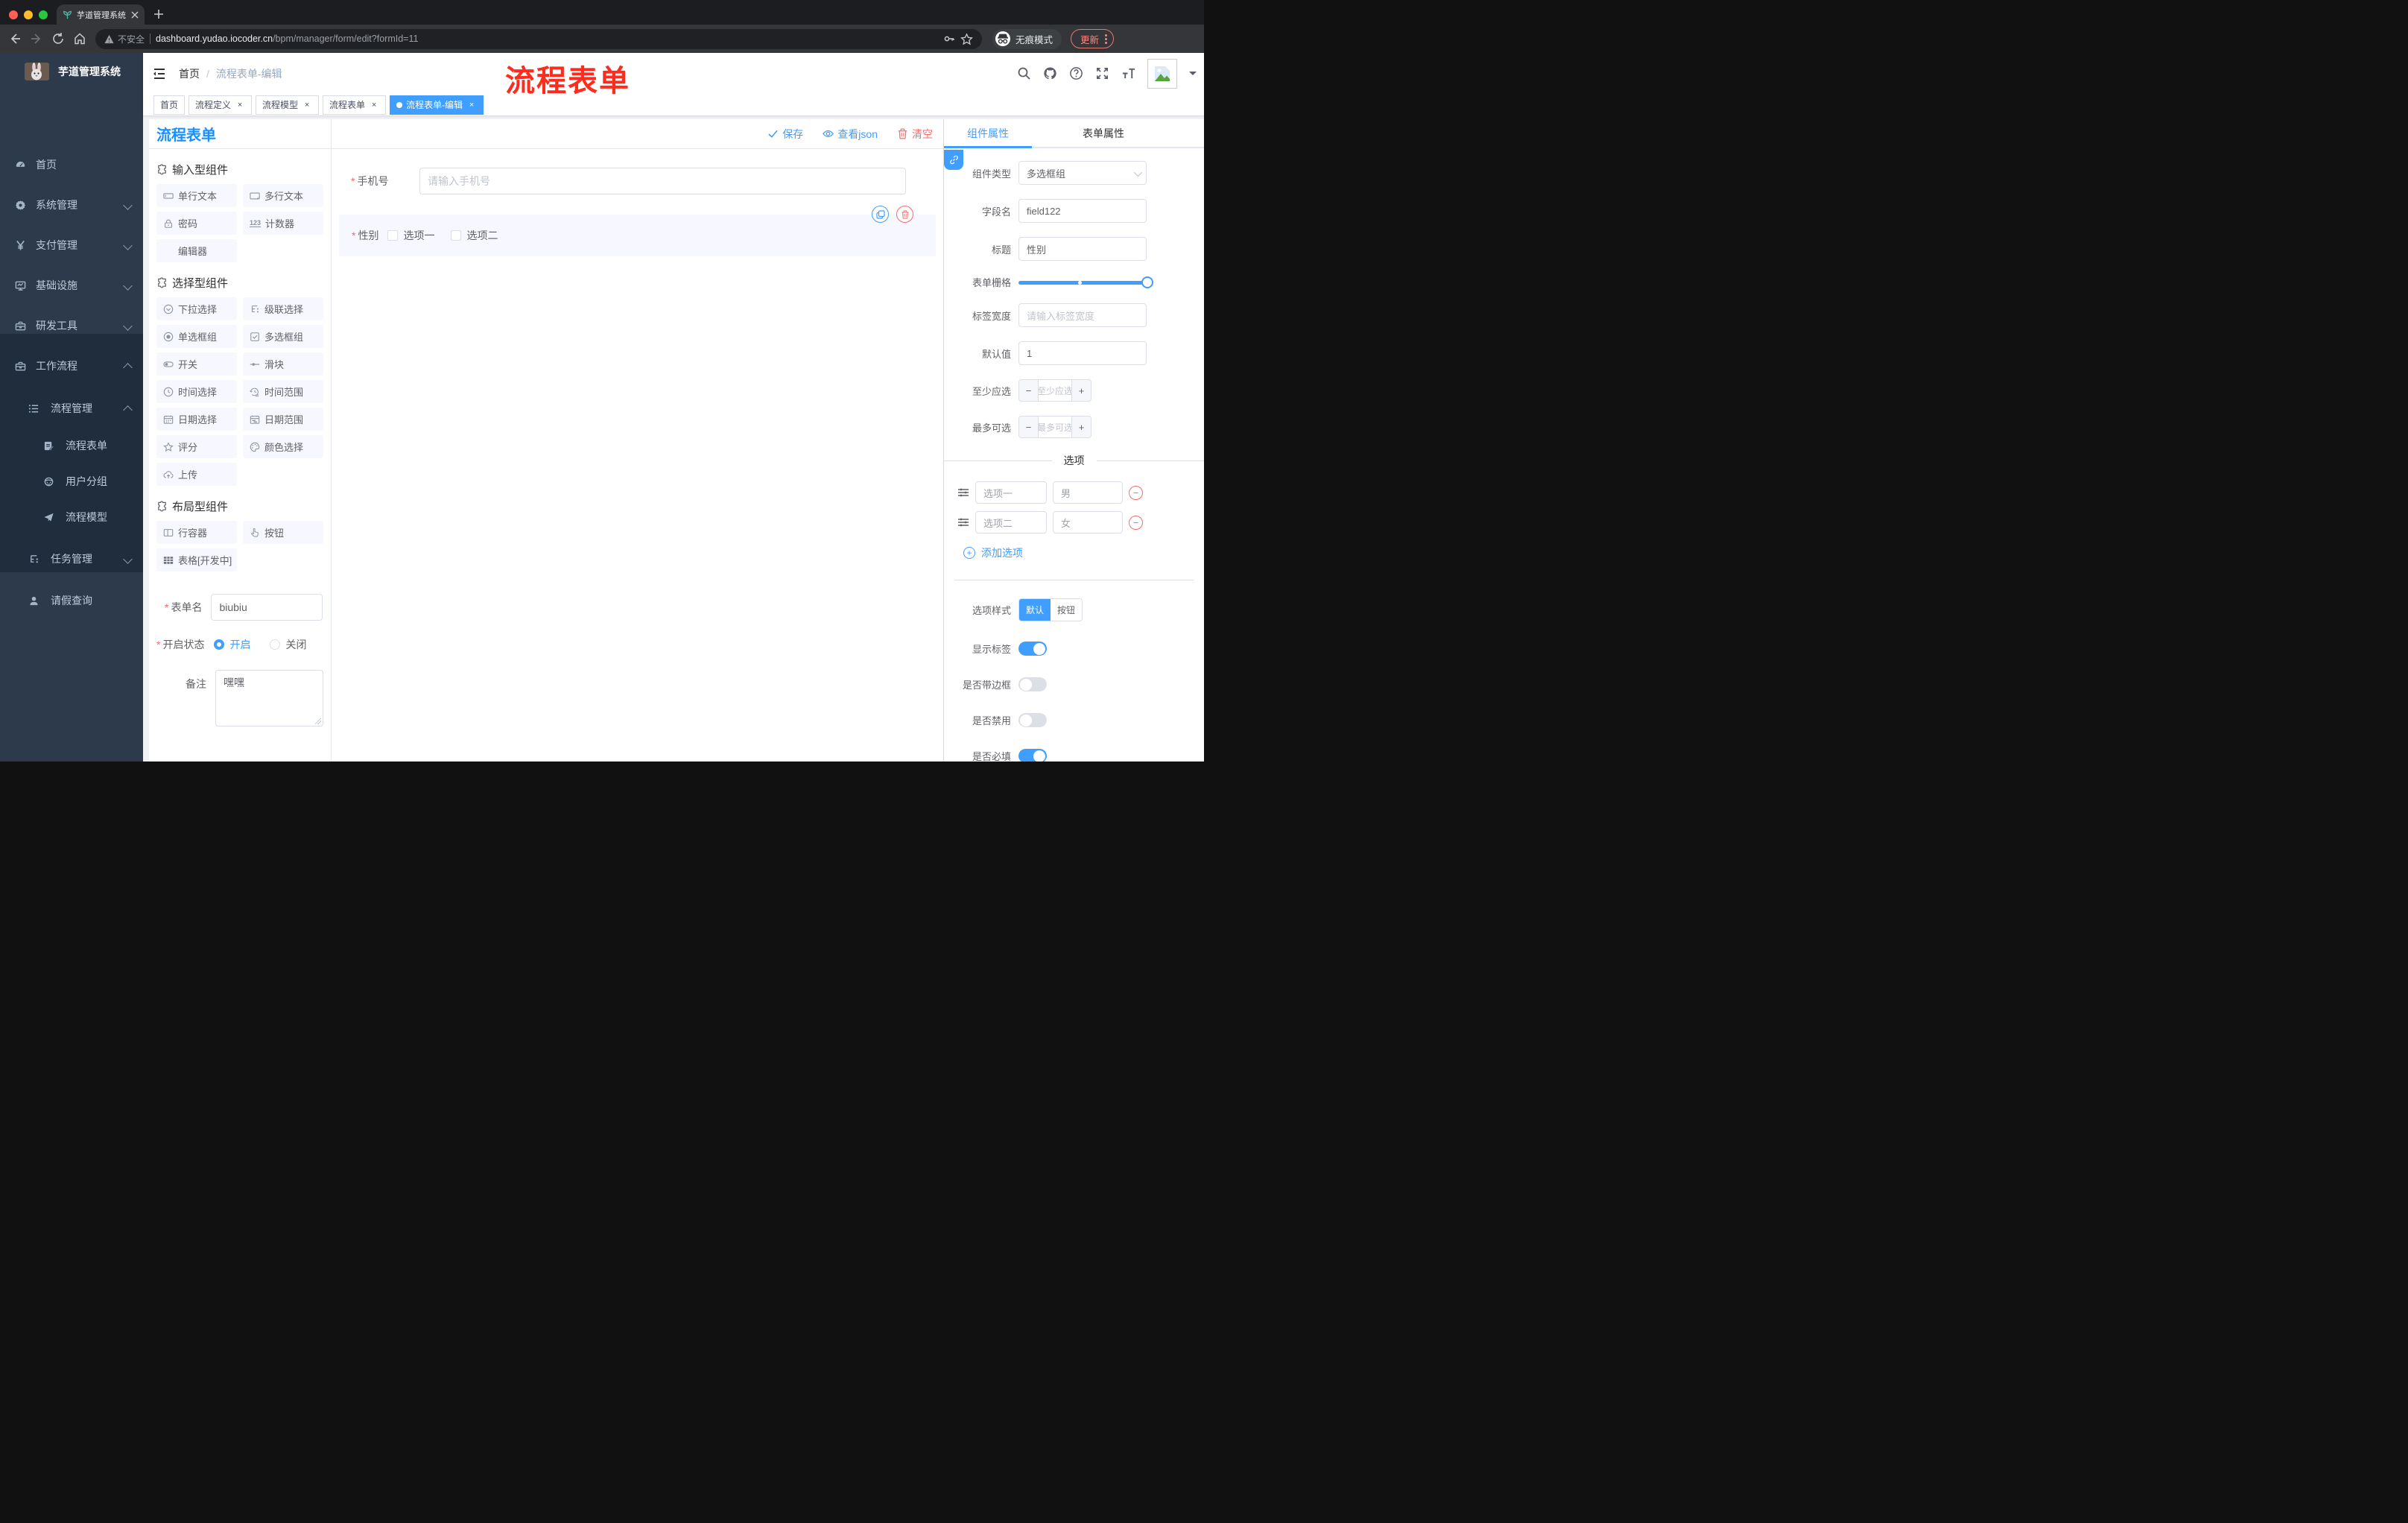 The width and height of the screenshot is (2408, 1523). What do you see at coordinates (1082, 353) in the screenshot?
I see `default-value-input: 1` at bounding box center [1082, 353].